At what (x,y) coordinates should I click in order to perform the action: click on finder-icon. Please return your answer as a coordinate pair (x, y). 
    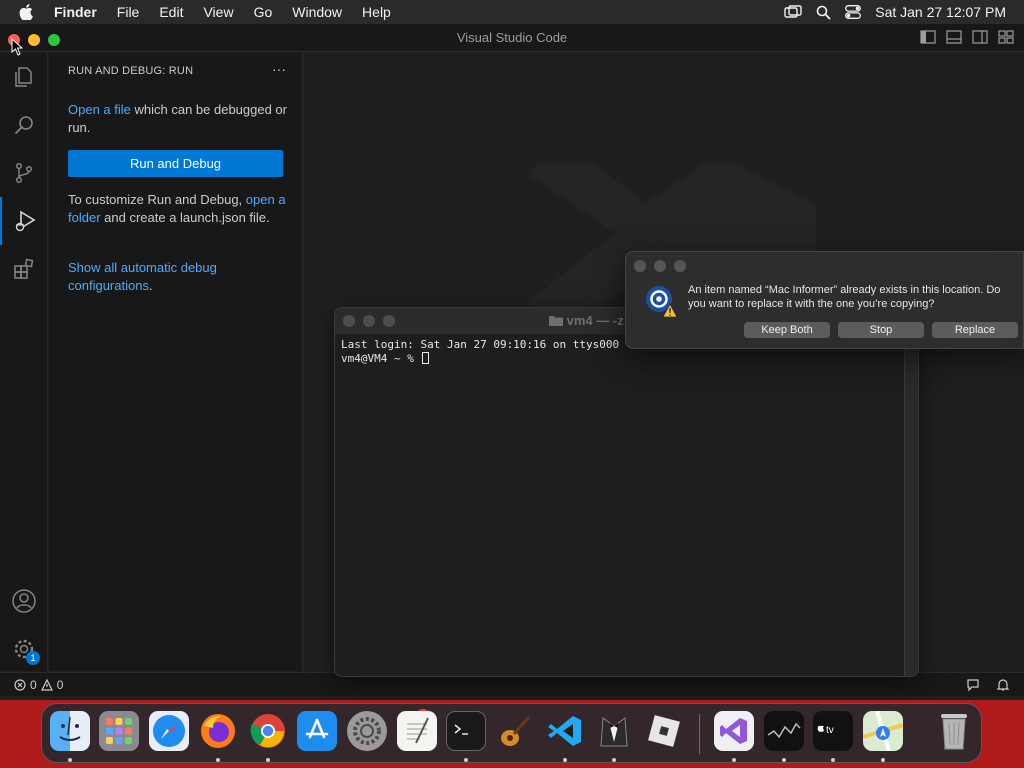
    Looking at the image, I should click on (70, 728).